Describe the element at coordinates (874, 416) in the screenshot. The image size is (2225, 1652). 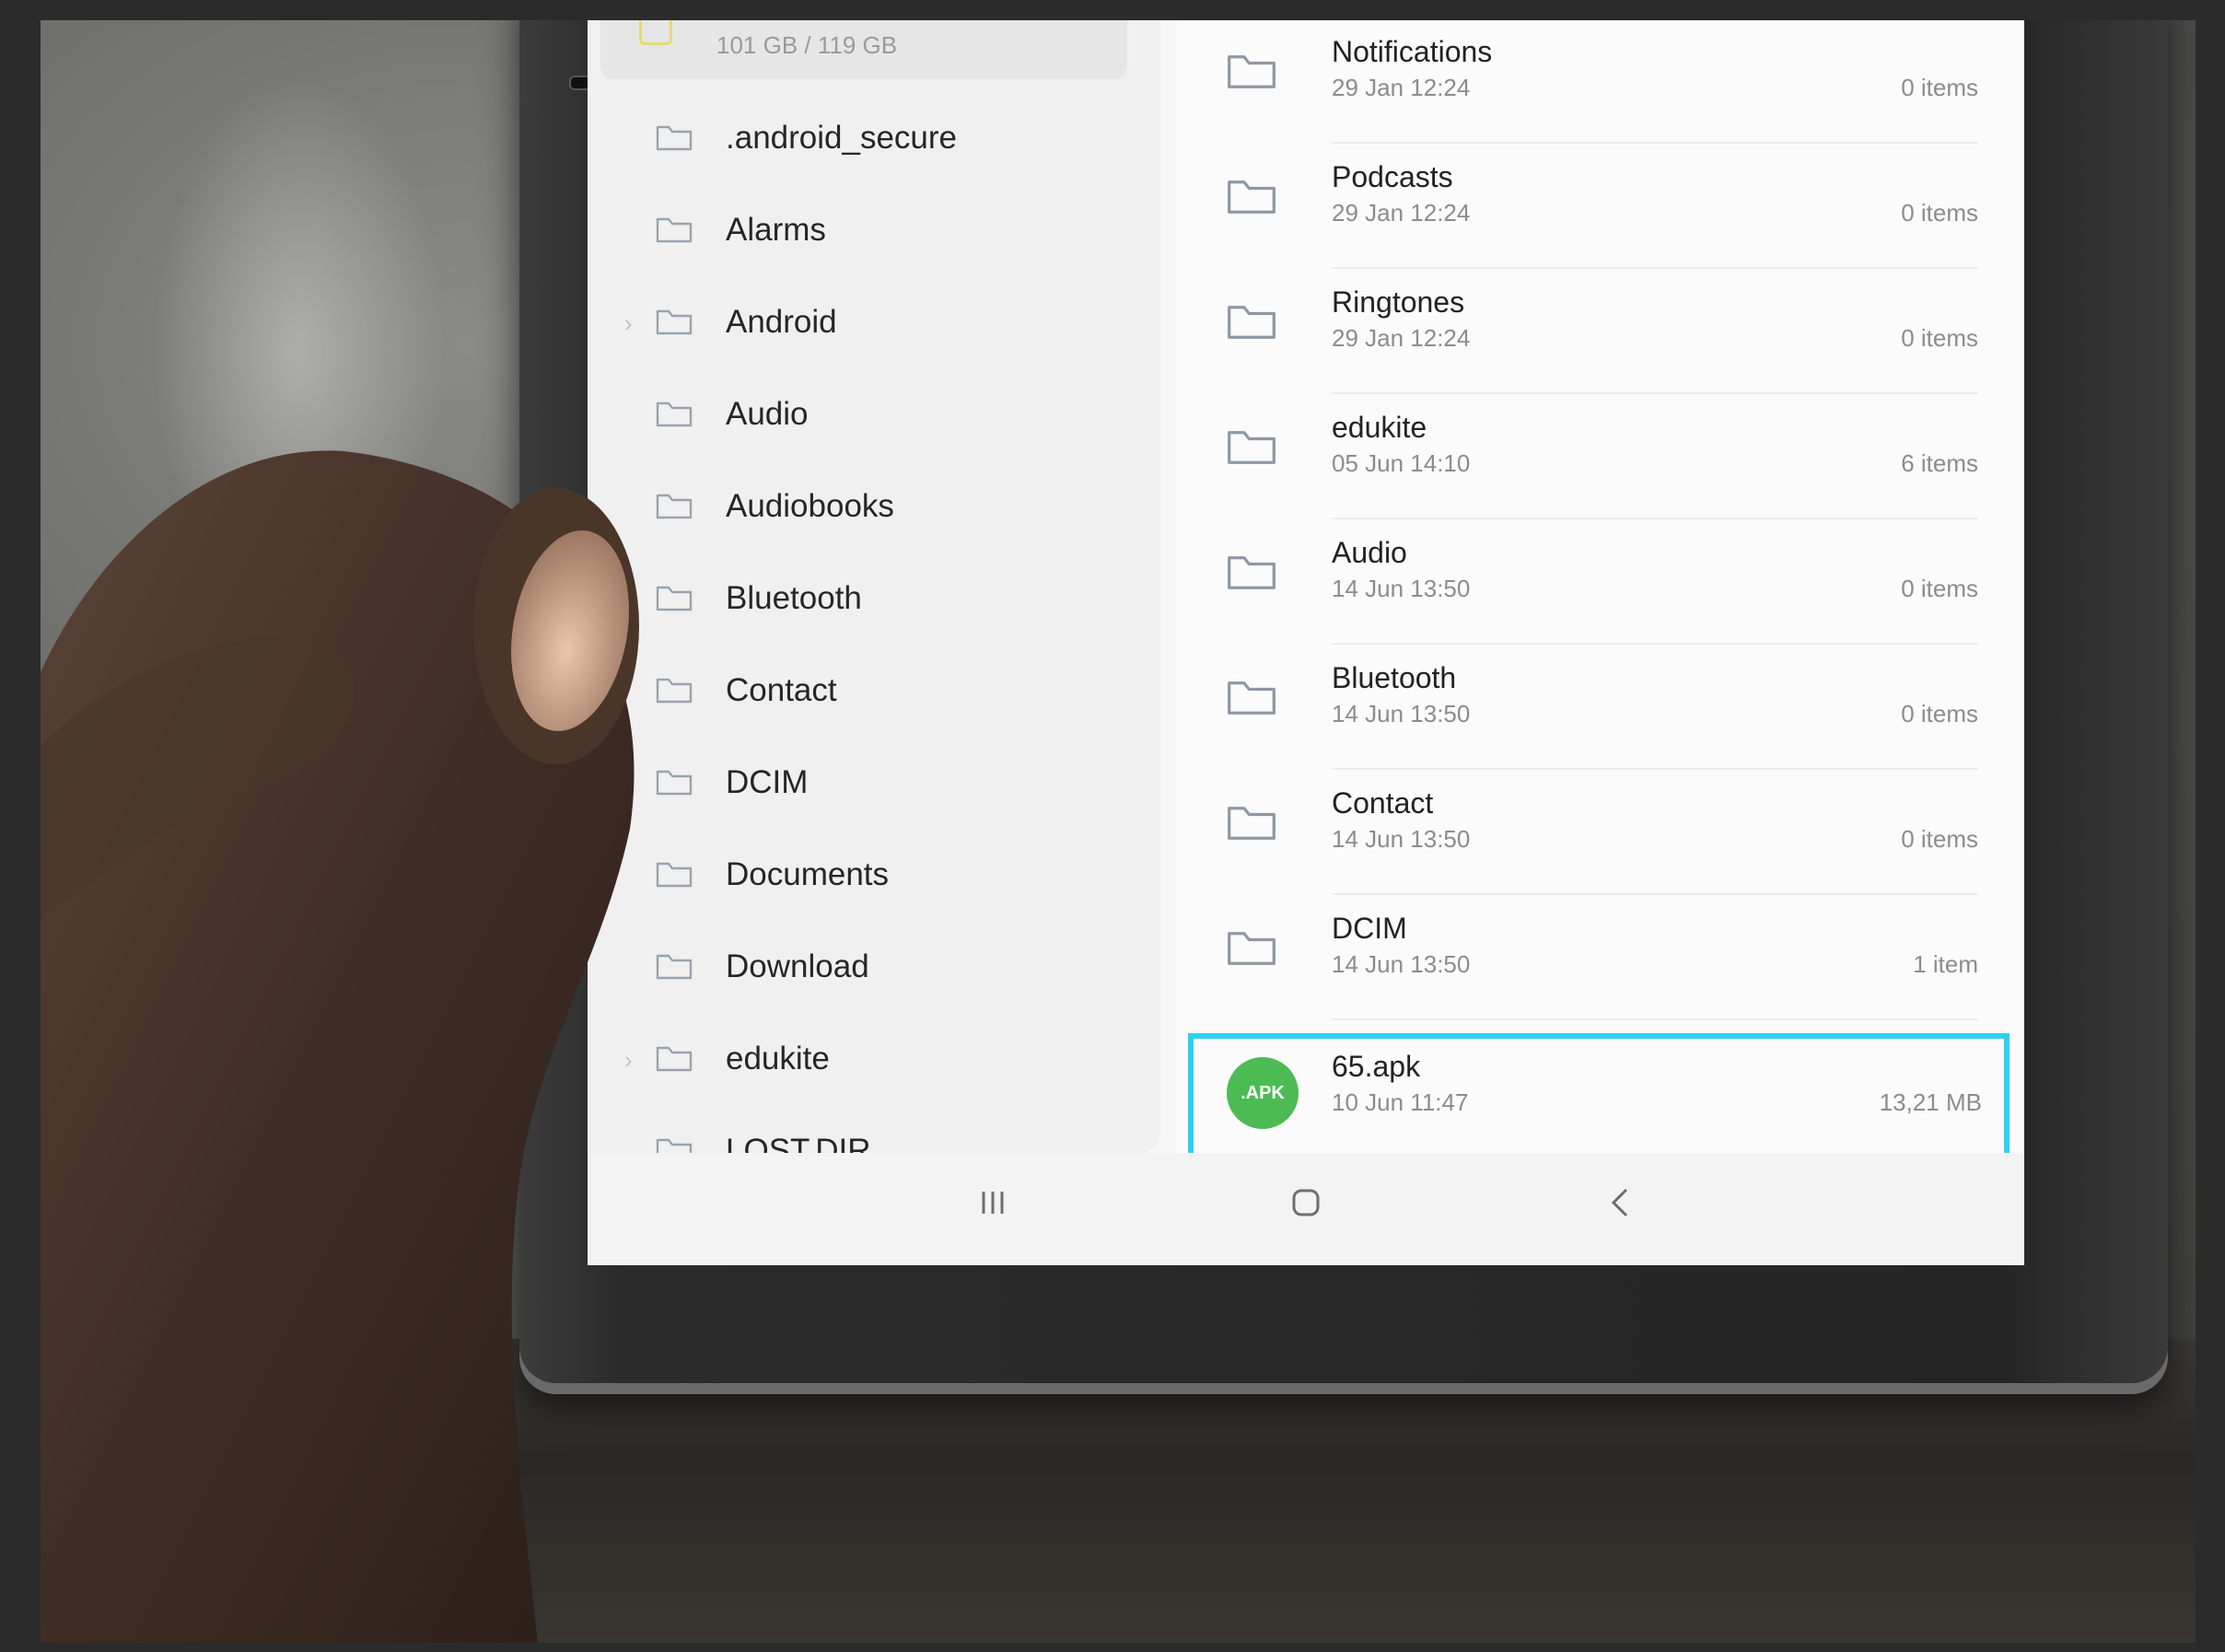
I see `tree-item: Audio` at that location.